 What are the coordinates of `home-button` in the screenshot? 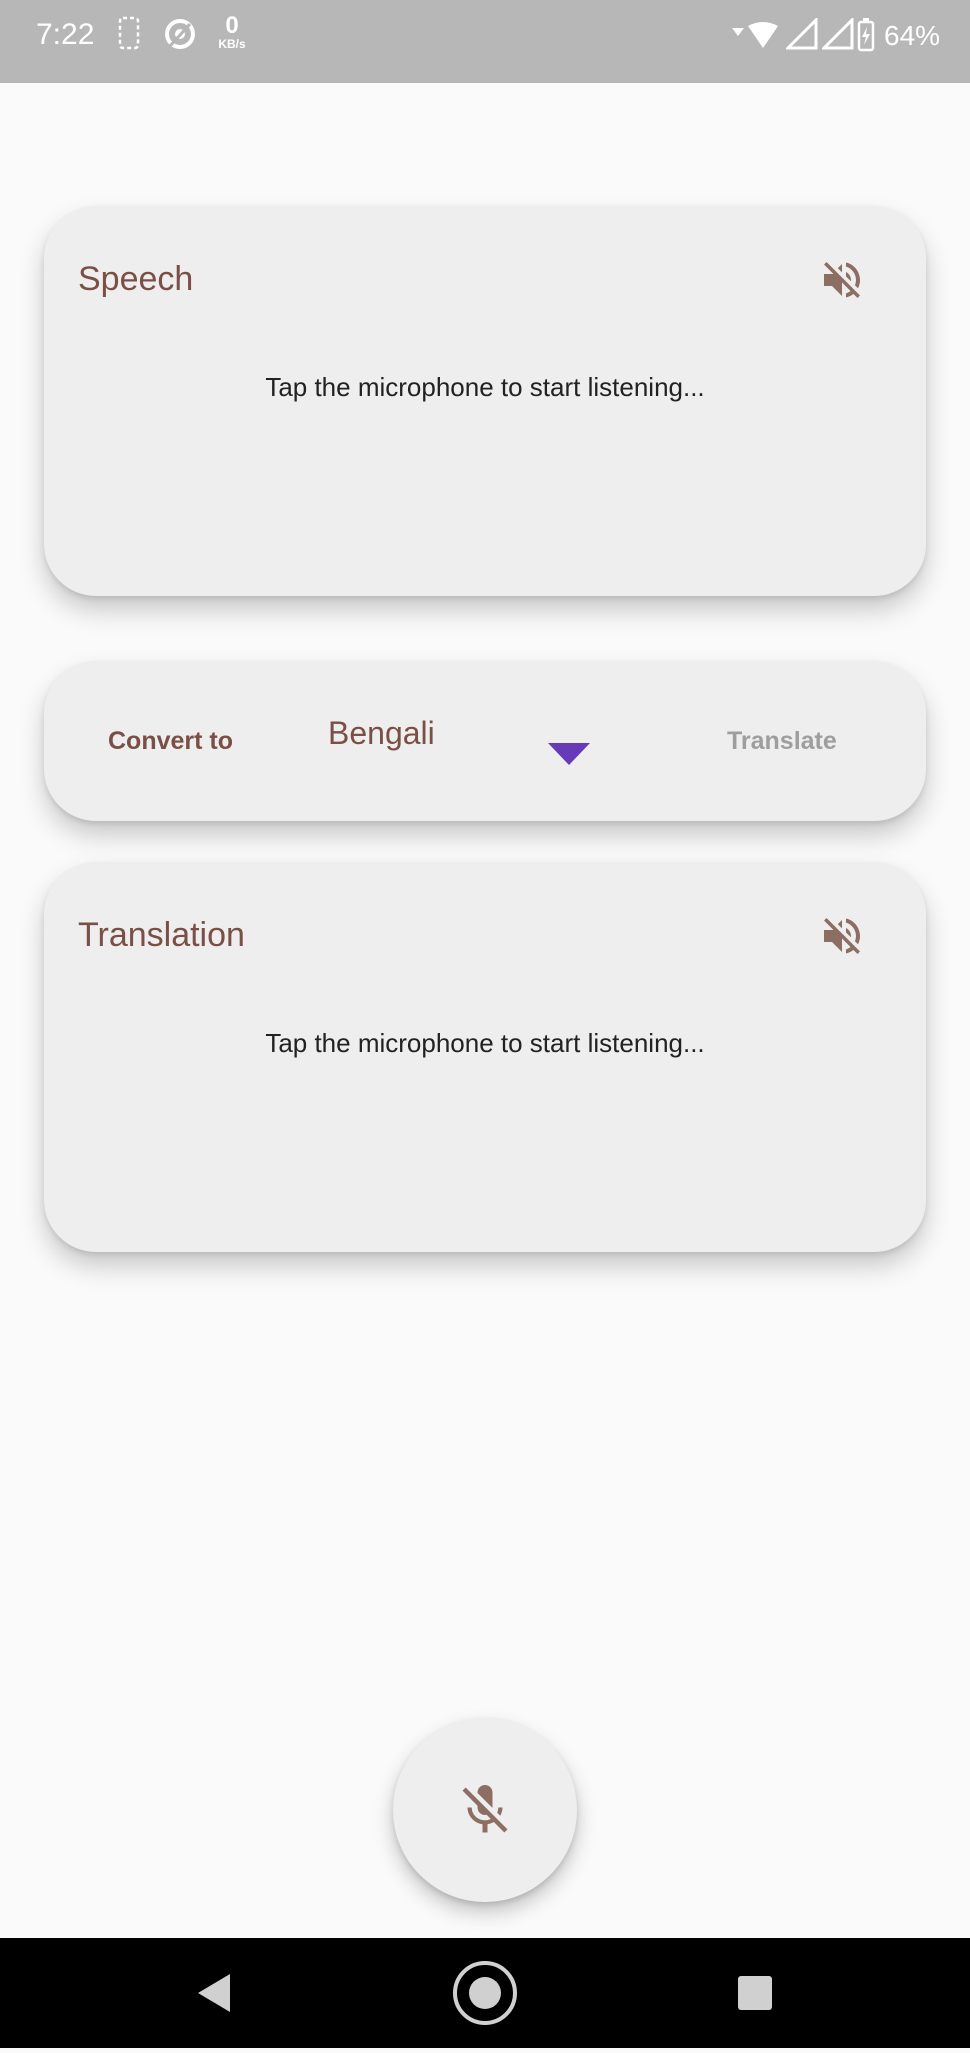 It's located at (485, 1993).